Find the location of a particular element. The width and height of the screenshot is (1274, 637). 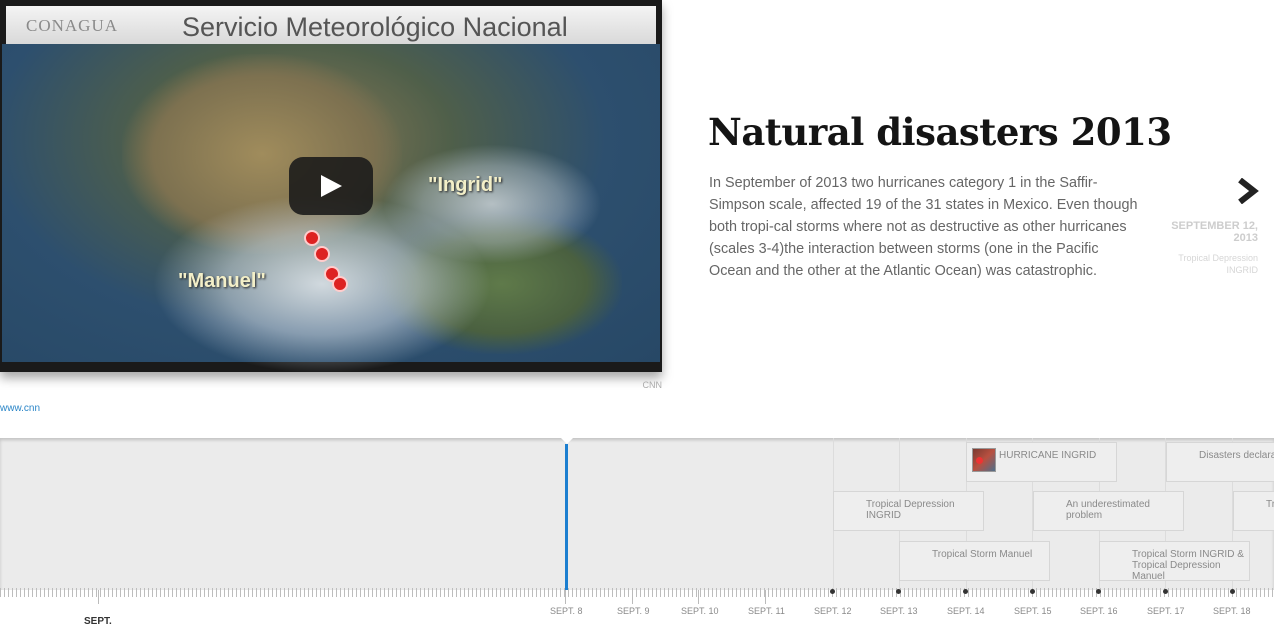

video-banner-title: Servicio Meteorológico Nacional is located at coordinates (375, 27).